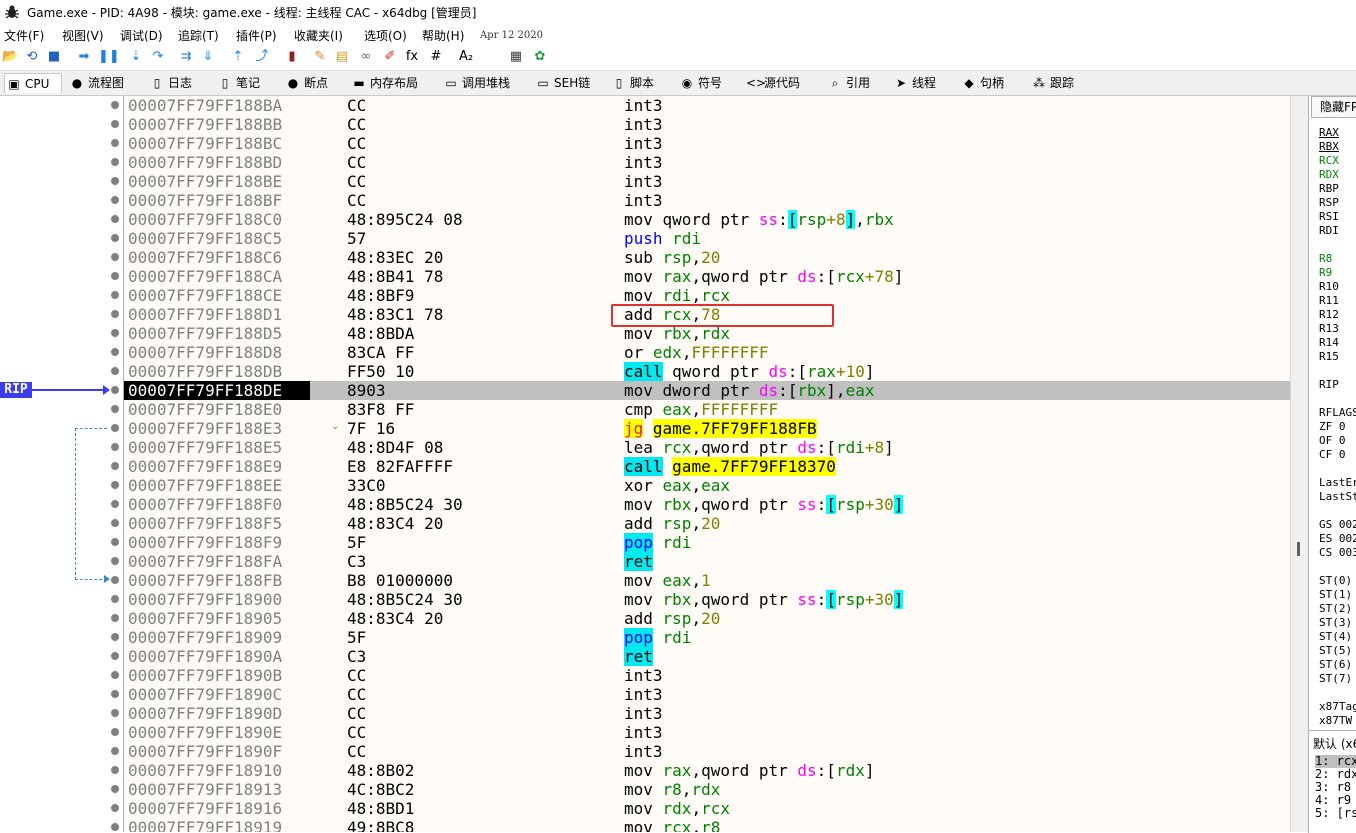 Image resolution: width=1356 pixels, height=833 pixels. What do you see at coordinates (707, 580) in the screenshot?
I see `disasm-row: 00007FF79FF188FB B8 01000000 mov eax,1` at bounding box center [707, 580].